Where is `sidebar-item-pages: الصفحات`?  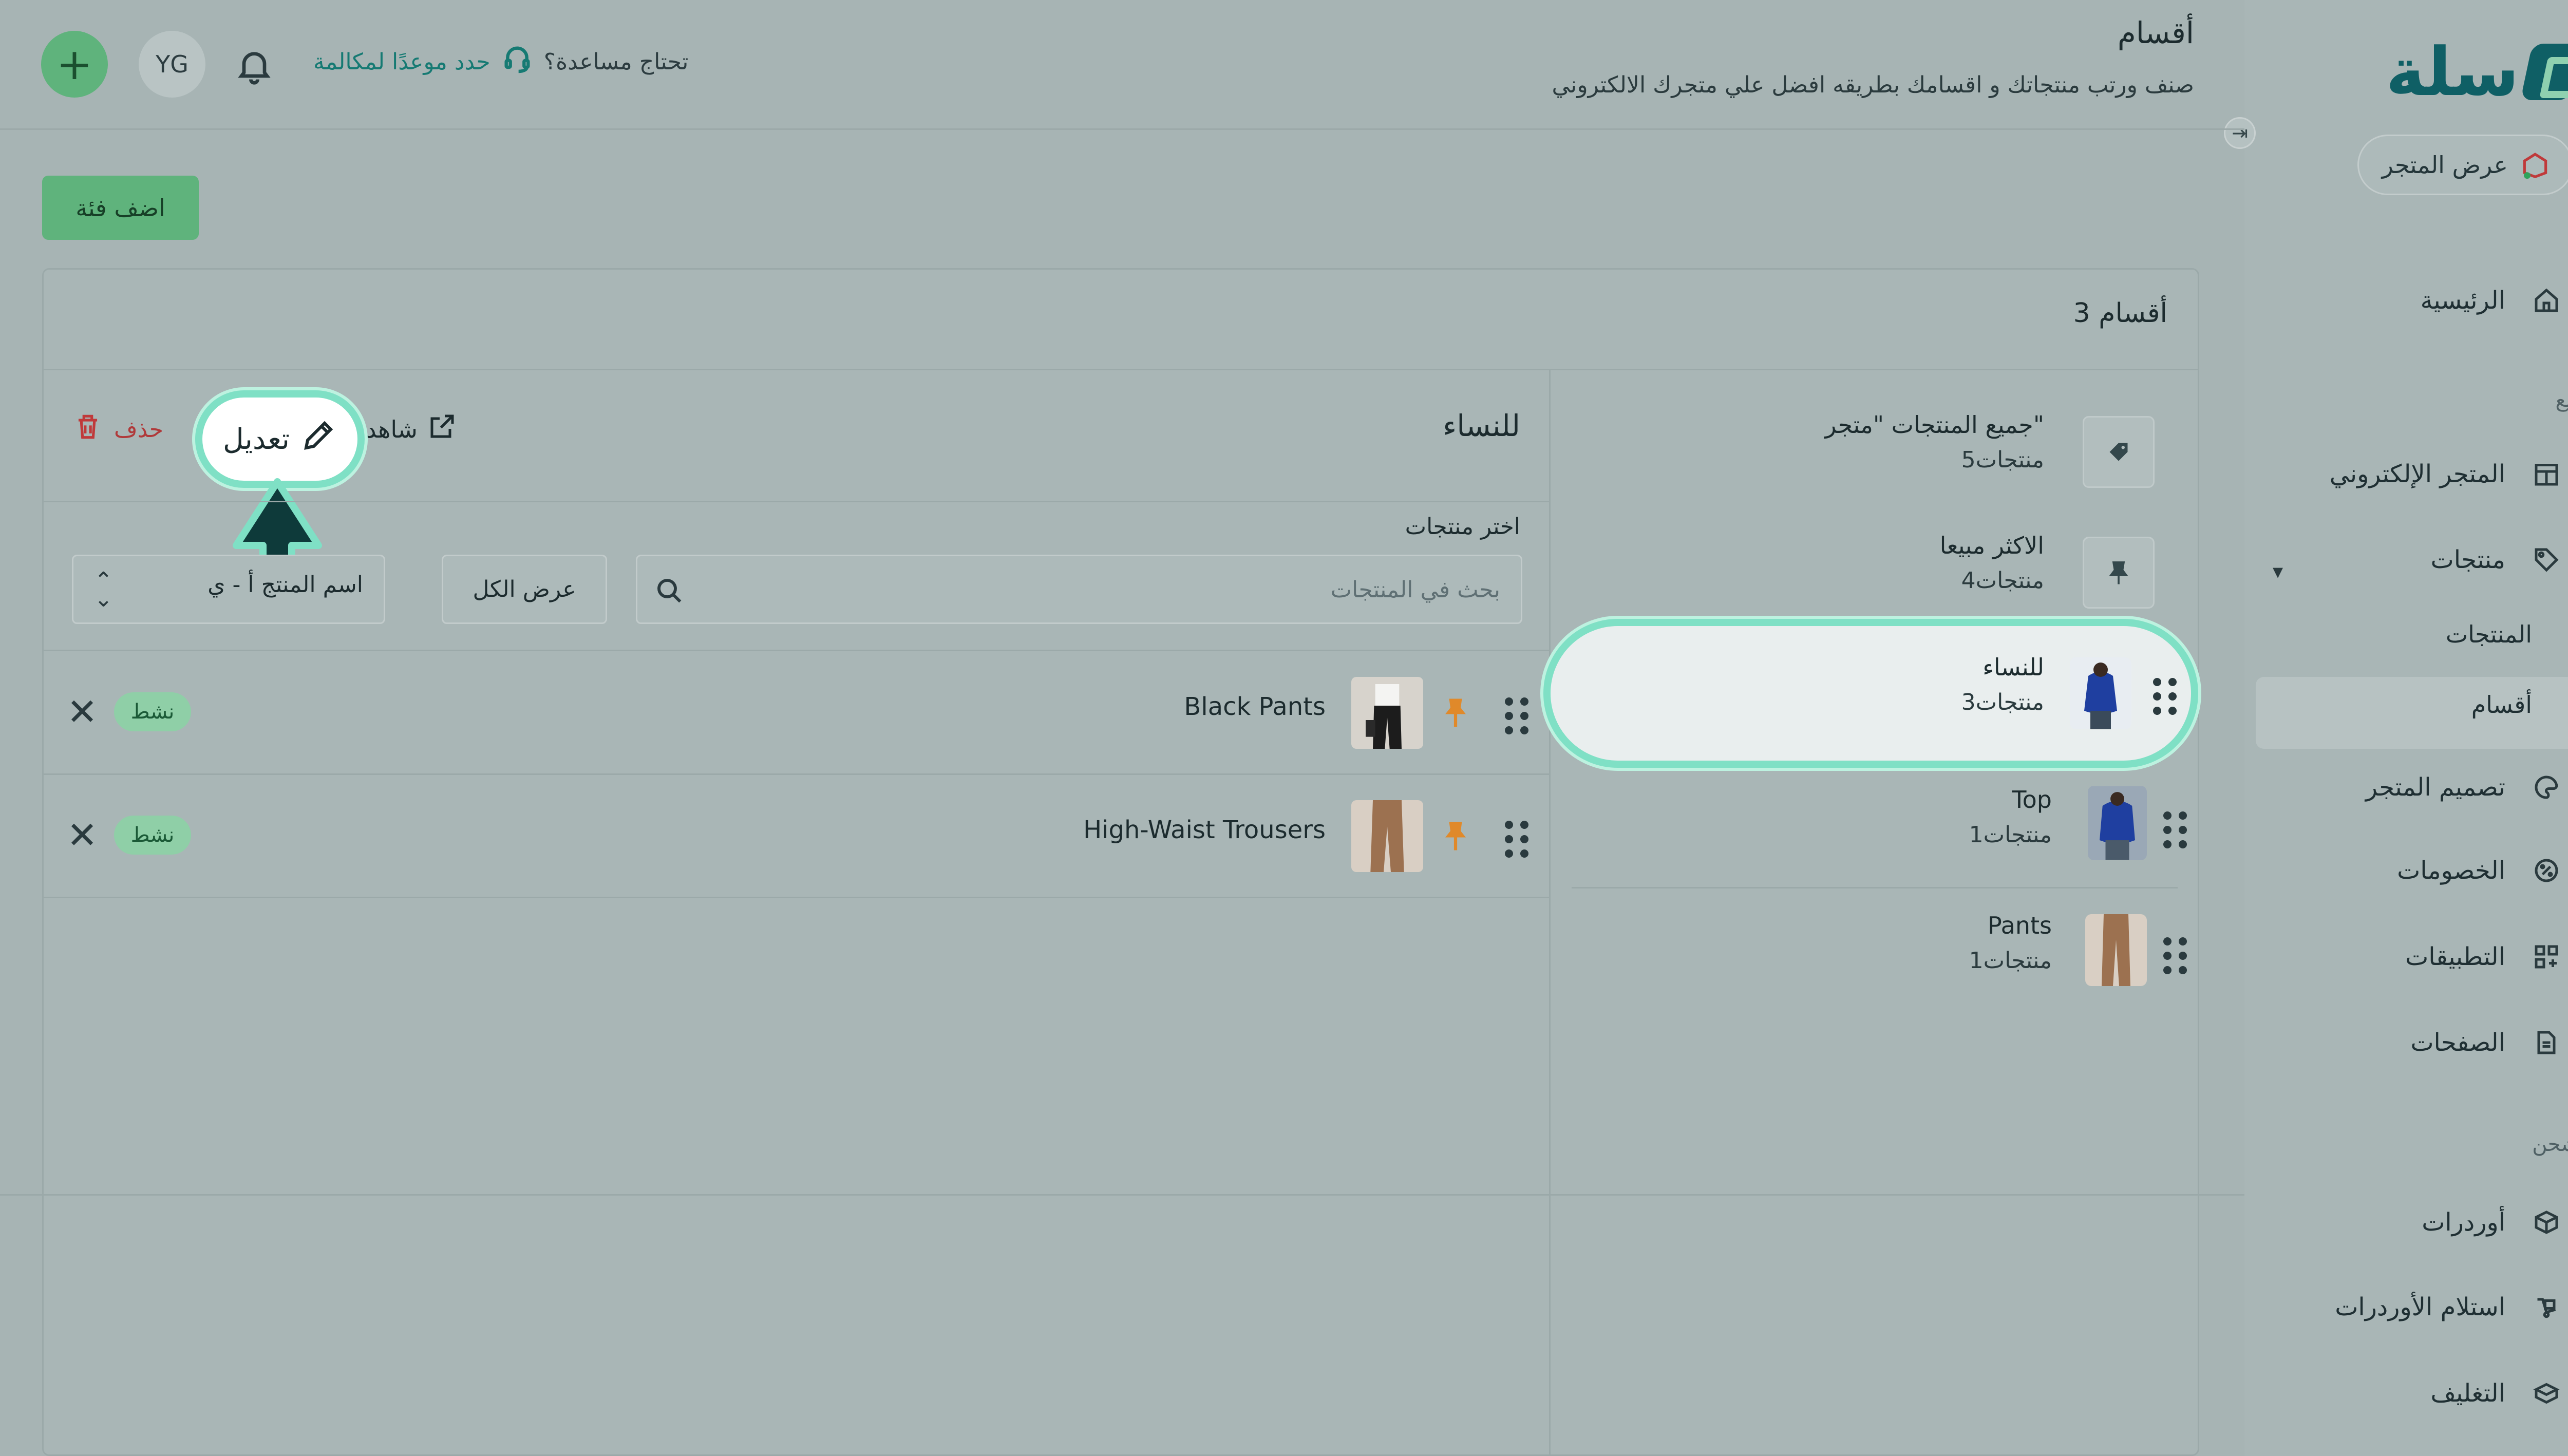 sidebar-item-pages: الصفحات is located at coordinates (2419, 1042).